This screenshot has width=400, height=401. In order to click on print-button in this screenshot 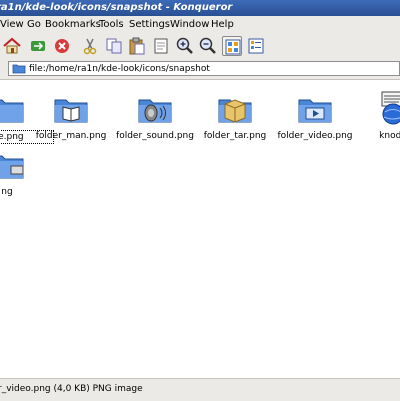, I will do `click(161, 46)`.